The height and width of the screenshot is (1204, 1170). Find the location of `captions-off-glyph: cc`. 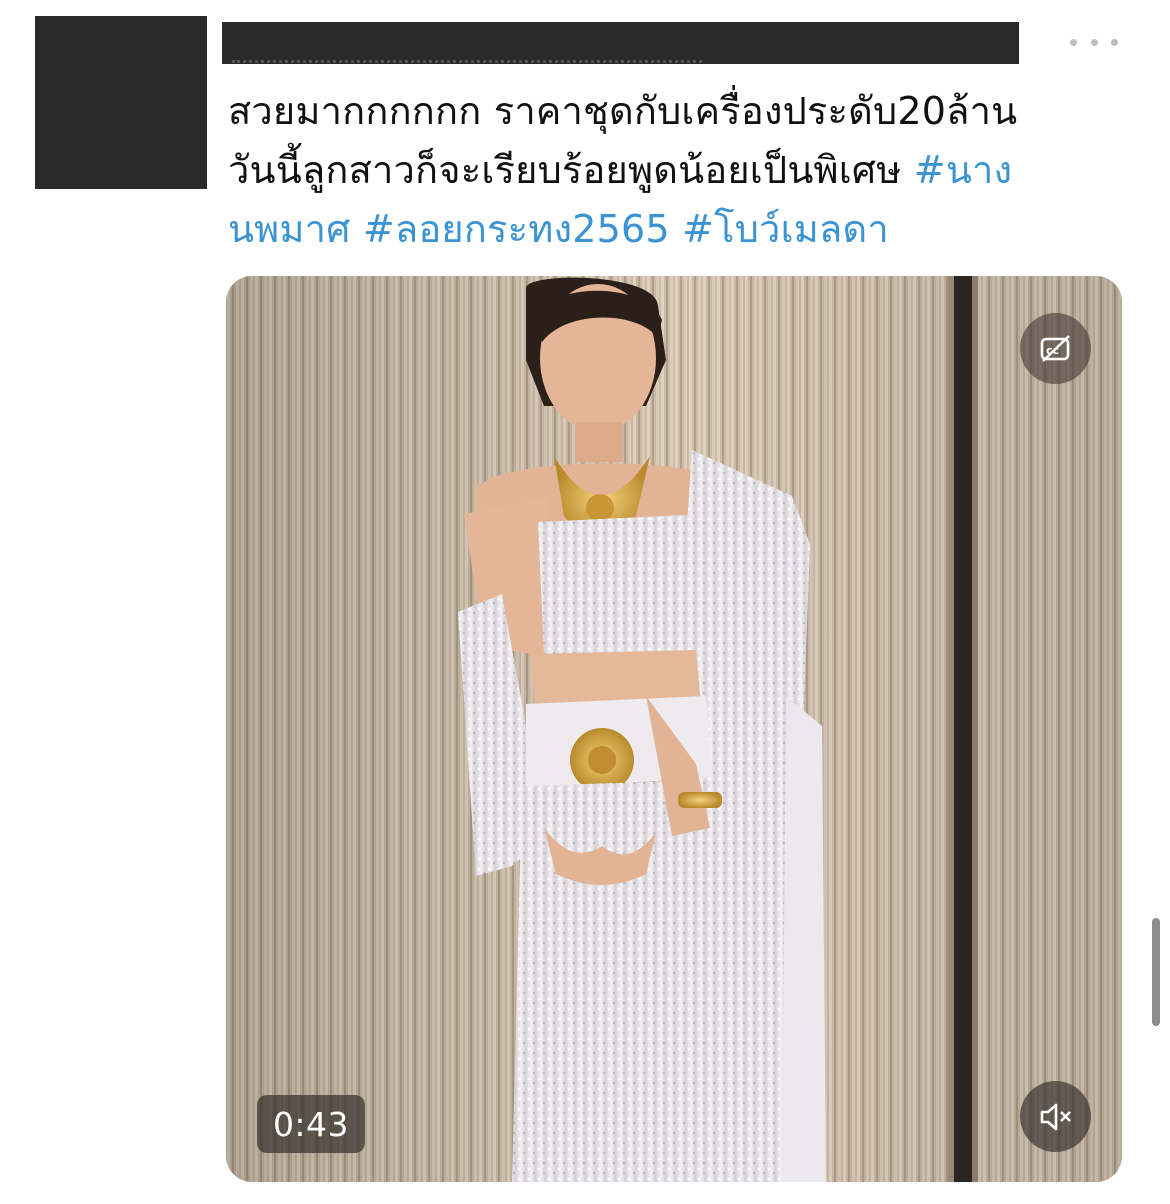

captions-off-glyph: cc is located at coordinates (1055, 348).